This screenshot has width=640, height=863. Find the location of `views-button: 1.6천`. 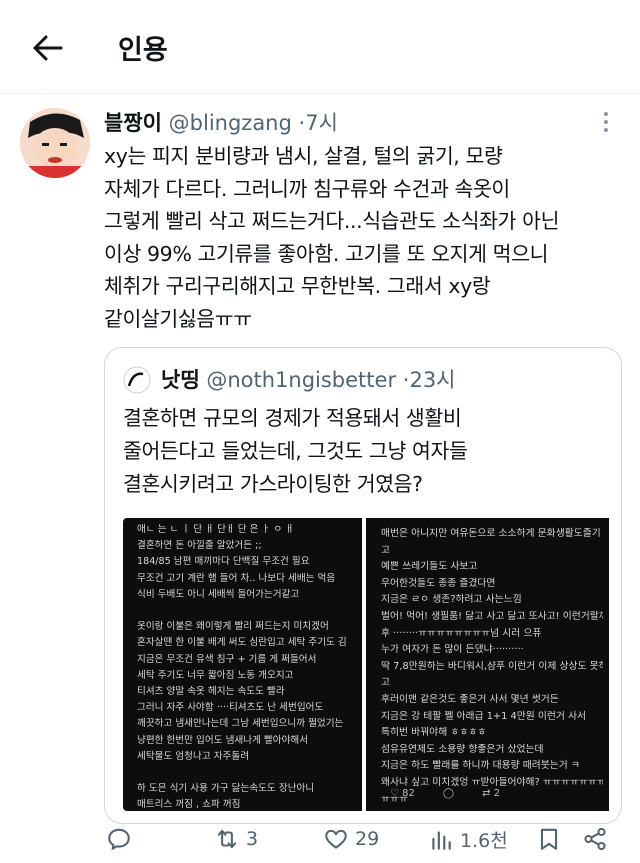

views-button: 1.6천 is located at coordinates (468, 839).